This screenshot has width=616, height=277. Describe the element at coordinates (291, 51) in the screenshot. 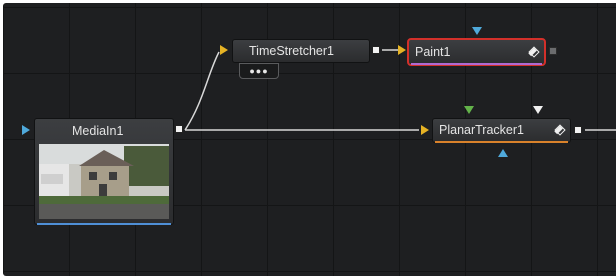

I see `timestretcher-node-label: TimeStretcher1` at that location.